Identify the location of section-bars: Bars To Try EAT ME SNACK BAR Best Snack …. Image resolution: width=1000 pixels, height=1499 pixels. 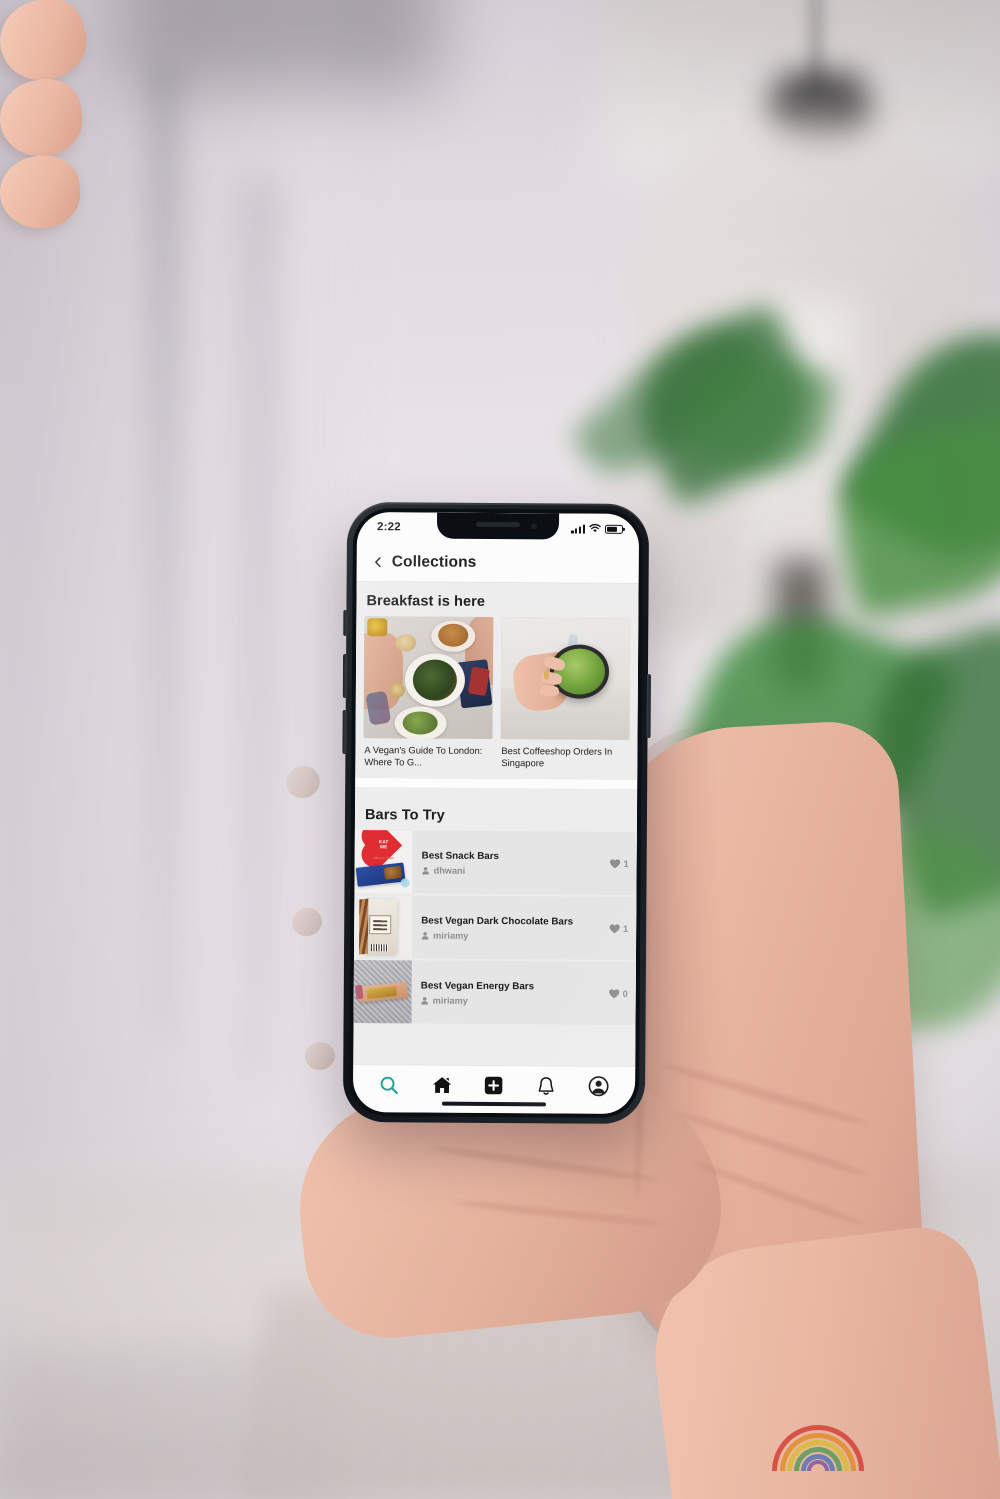
(495, 910).